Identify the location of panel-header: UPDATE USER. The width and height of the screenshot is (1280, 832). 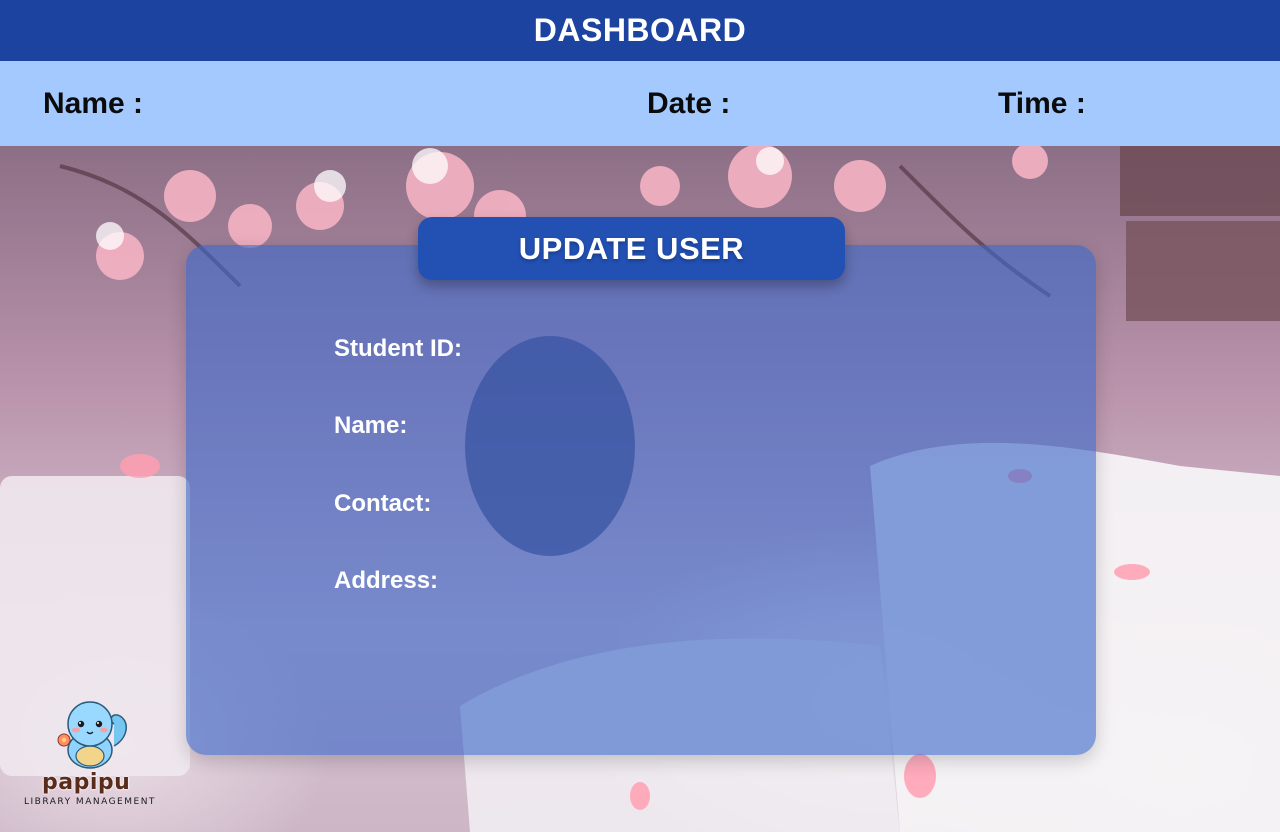
(631, 248).